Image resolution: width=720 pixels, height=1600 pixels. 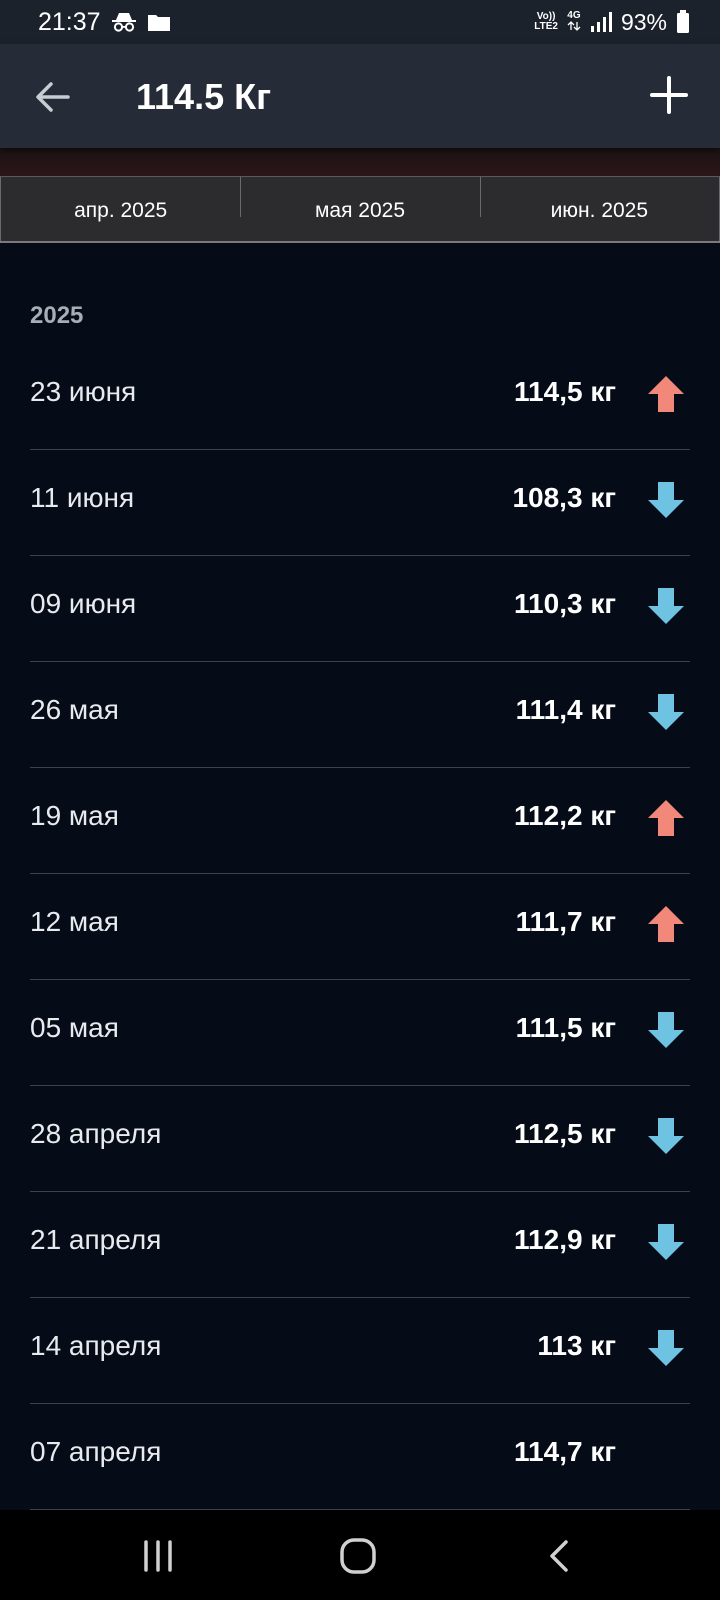 I want to click on signal-icon, so click(x=601, y=22).